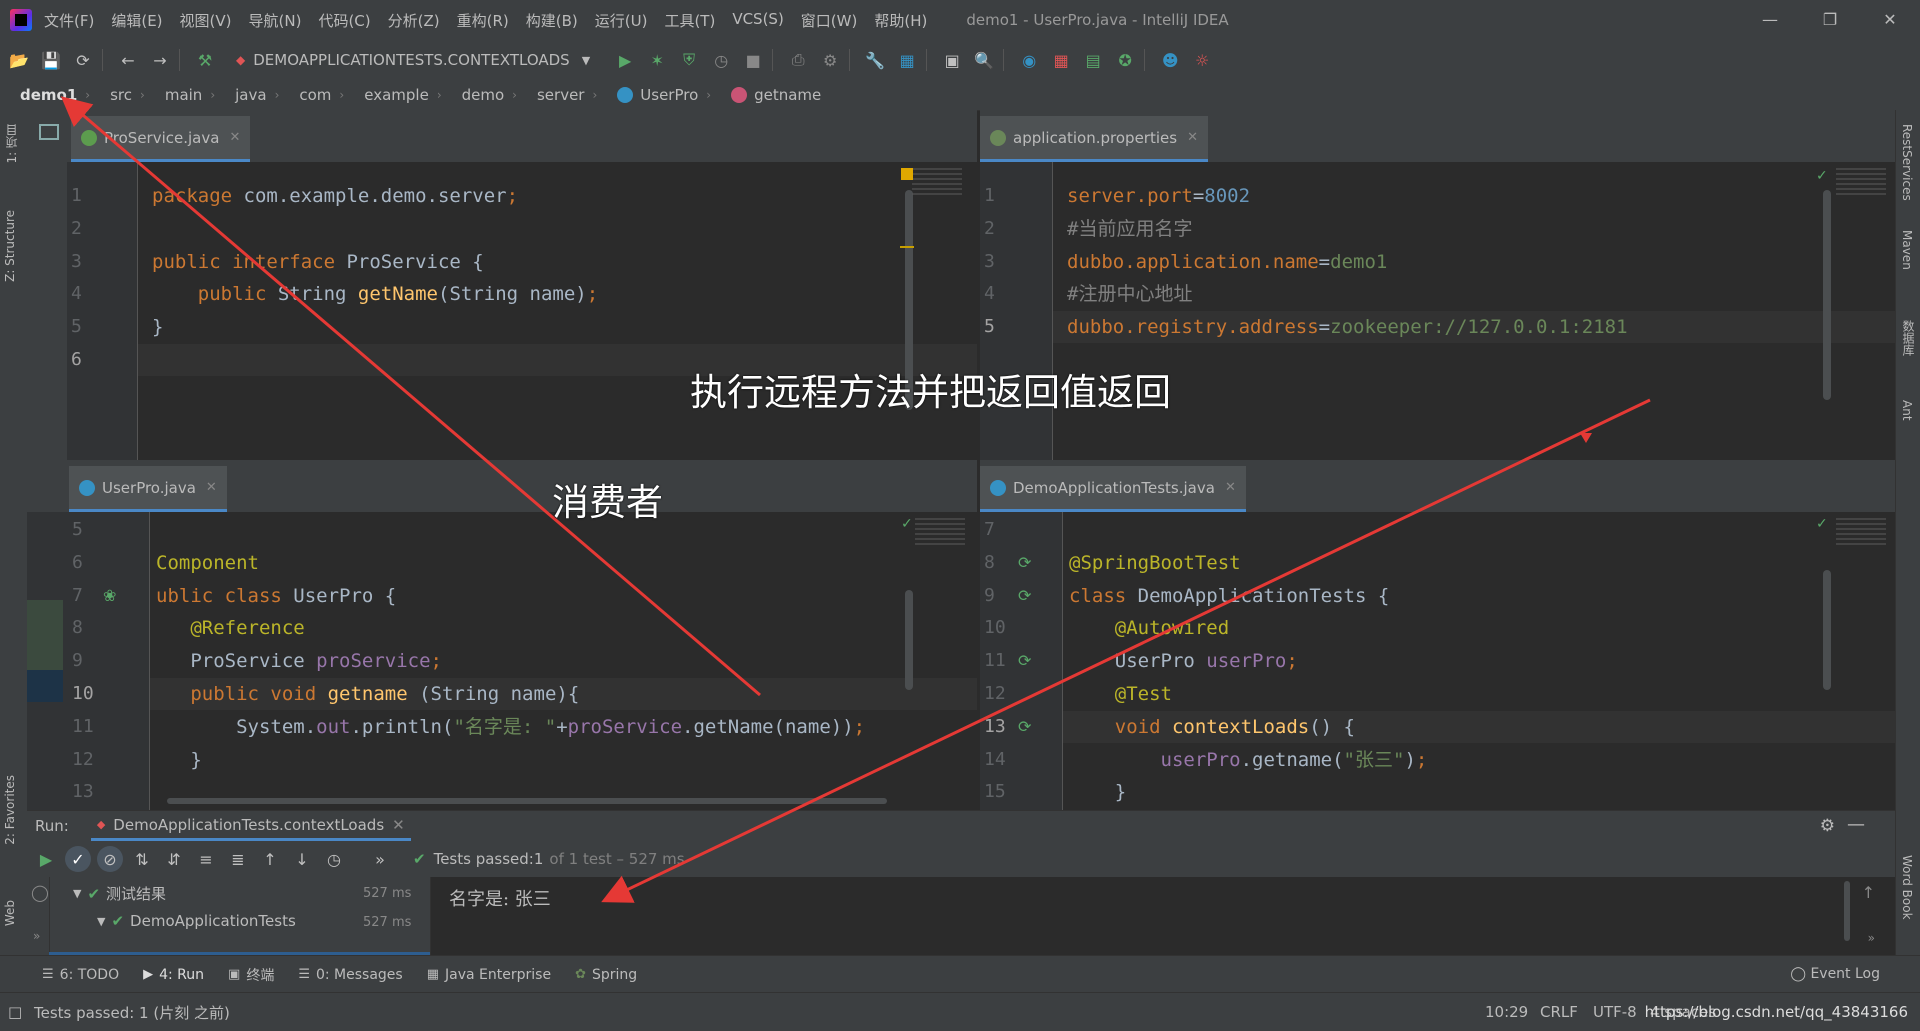 The image size is (1920, 1031). Describe the element at coordinates (344, 20) in the screenshot. I see `menu-item: 代码(C)` at that location.